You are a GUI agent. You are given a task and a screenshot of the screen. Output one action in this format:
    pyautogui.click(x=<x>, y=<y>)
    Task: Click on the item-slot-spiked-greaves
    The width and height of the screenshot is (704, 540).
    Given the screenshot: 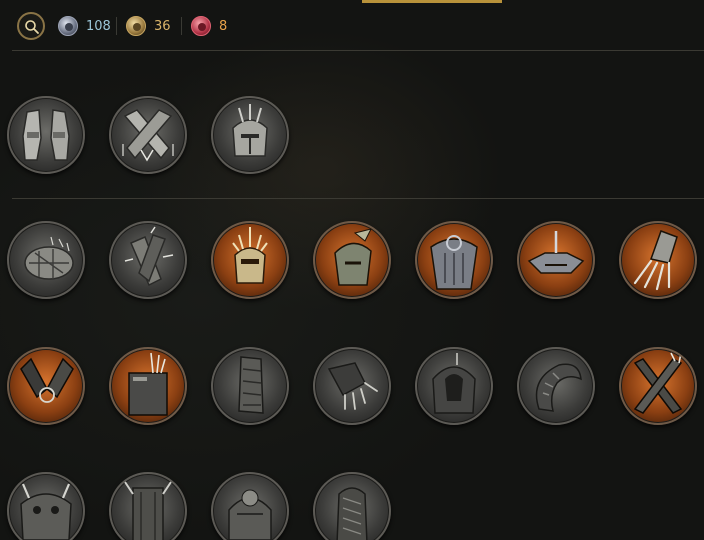 What is the action you would take?
    pyautogui.click(x=148, y=386)
    